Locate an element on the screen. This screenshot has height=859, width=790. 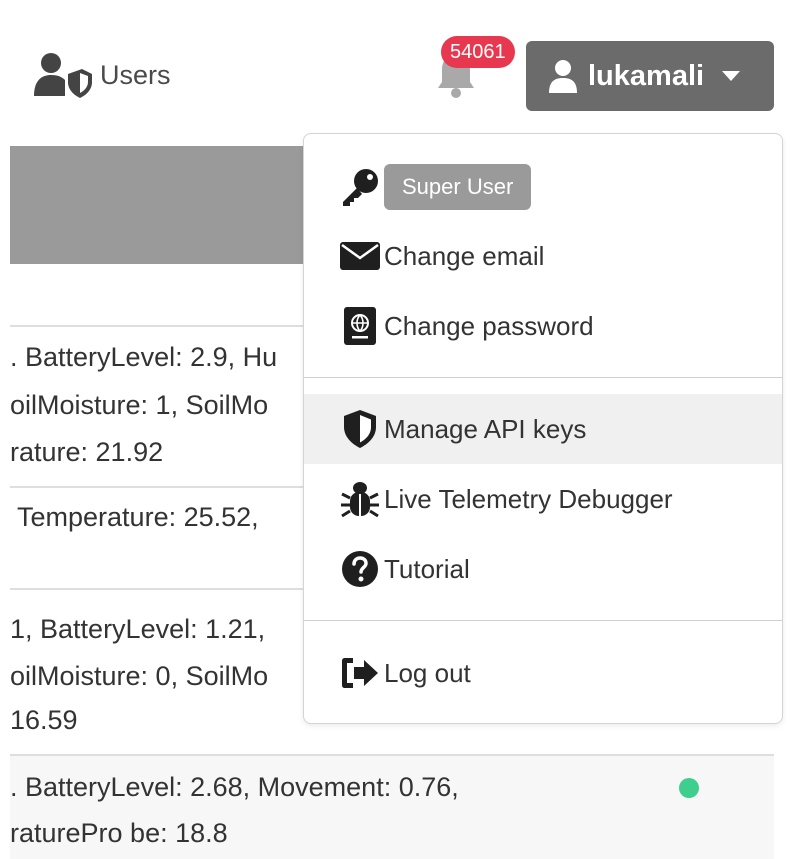
row-divider is located at coordinates (392, 755).